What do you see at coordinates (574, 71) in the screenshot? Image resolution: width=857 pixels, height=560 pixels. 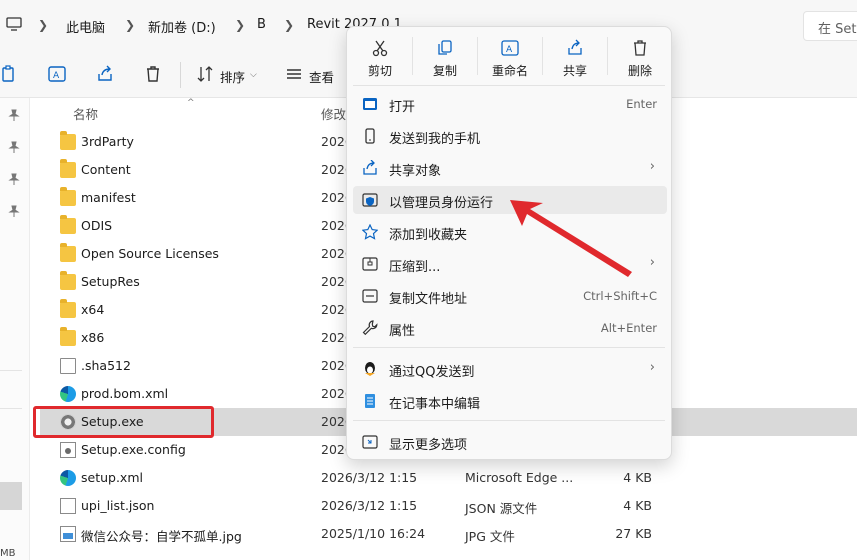 I see `share-label: 共享` at bounding box center [574, 71].